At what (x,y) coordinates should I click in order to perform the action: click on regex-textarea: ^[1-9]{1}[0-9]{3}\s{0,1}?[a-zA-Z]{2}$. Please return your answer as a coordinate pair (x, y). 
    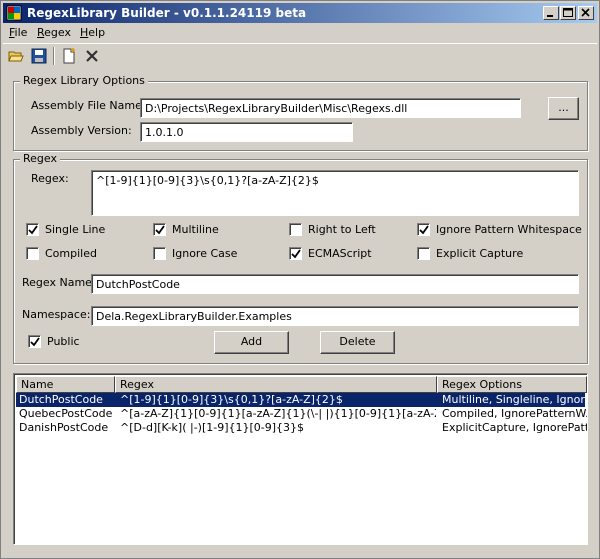
    Looking at the image, I should click on (335, 193).